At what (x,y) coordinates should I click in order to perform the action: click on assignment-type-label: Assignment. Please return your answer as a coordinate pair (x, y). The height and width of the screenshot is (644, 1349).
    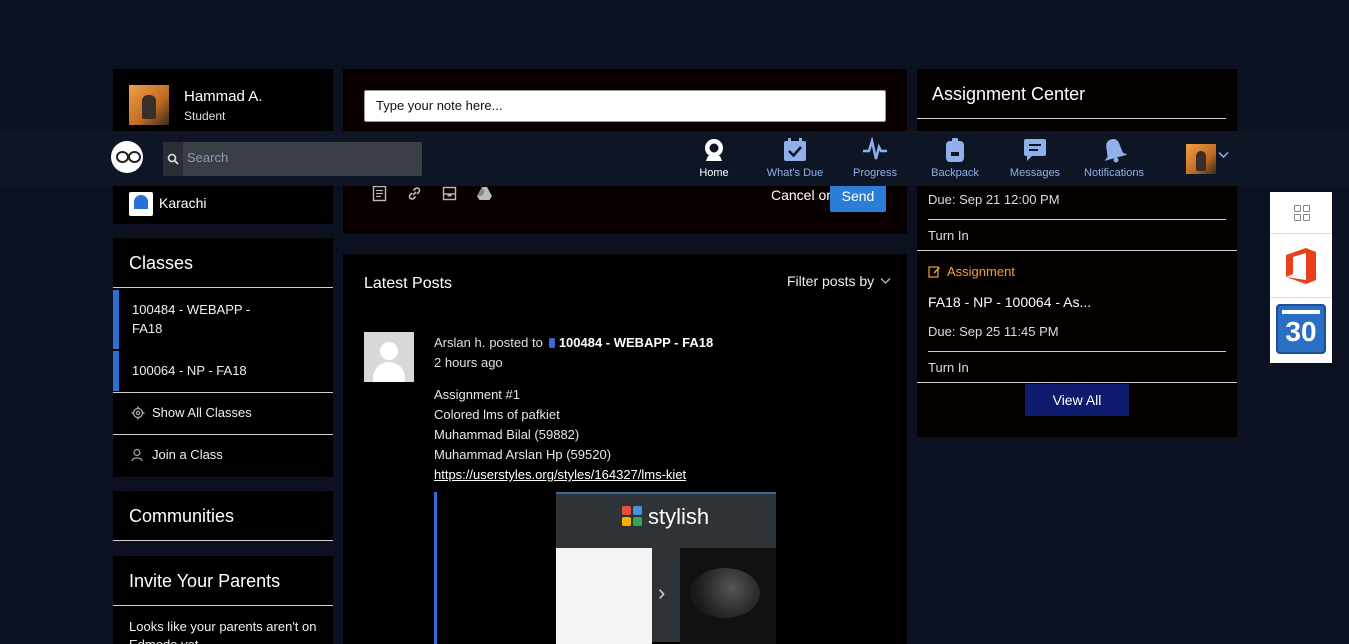
    Looking at the image, I should click on (981, 271).